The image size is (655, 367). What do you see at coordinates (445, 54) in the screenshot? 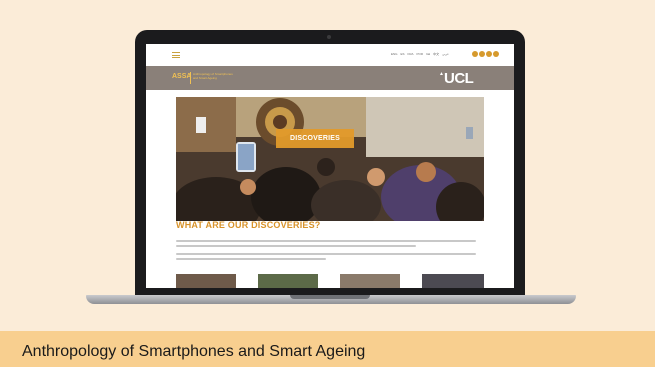
I see `language-link: عربي` at bounding box center [445, 54].